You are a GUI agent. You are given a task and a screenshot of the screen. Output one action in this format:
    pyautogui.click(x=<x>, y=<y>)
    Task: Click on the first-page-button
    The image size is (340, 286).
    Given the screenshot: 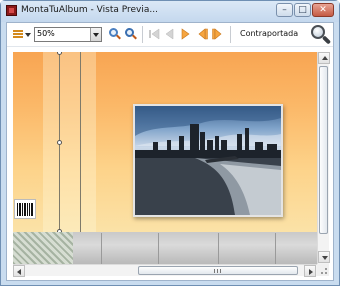 What is the action you would take?
    pyautogui.click(x=154, y=34)
    